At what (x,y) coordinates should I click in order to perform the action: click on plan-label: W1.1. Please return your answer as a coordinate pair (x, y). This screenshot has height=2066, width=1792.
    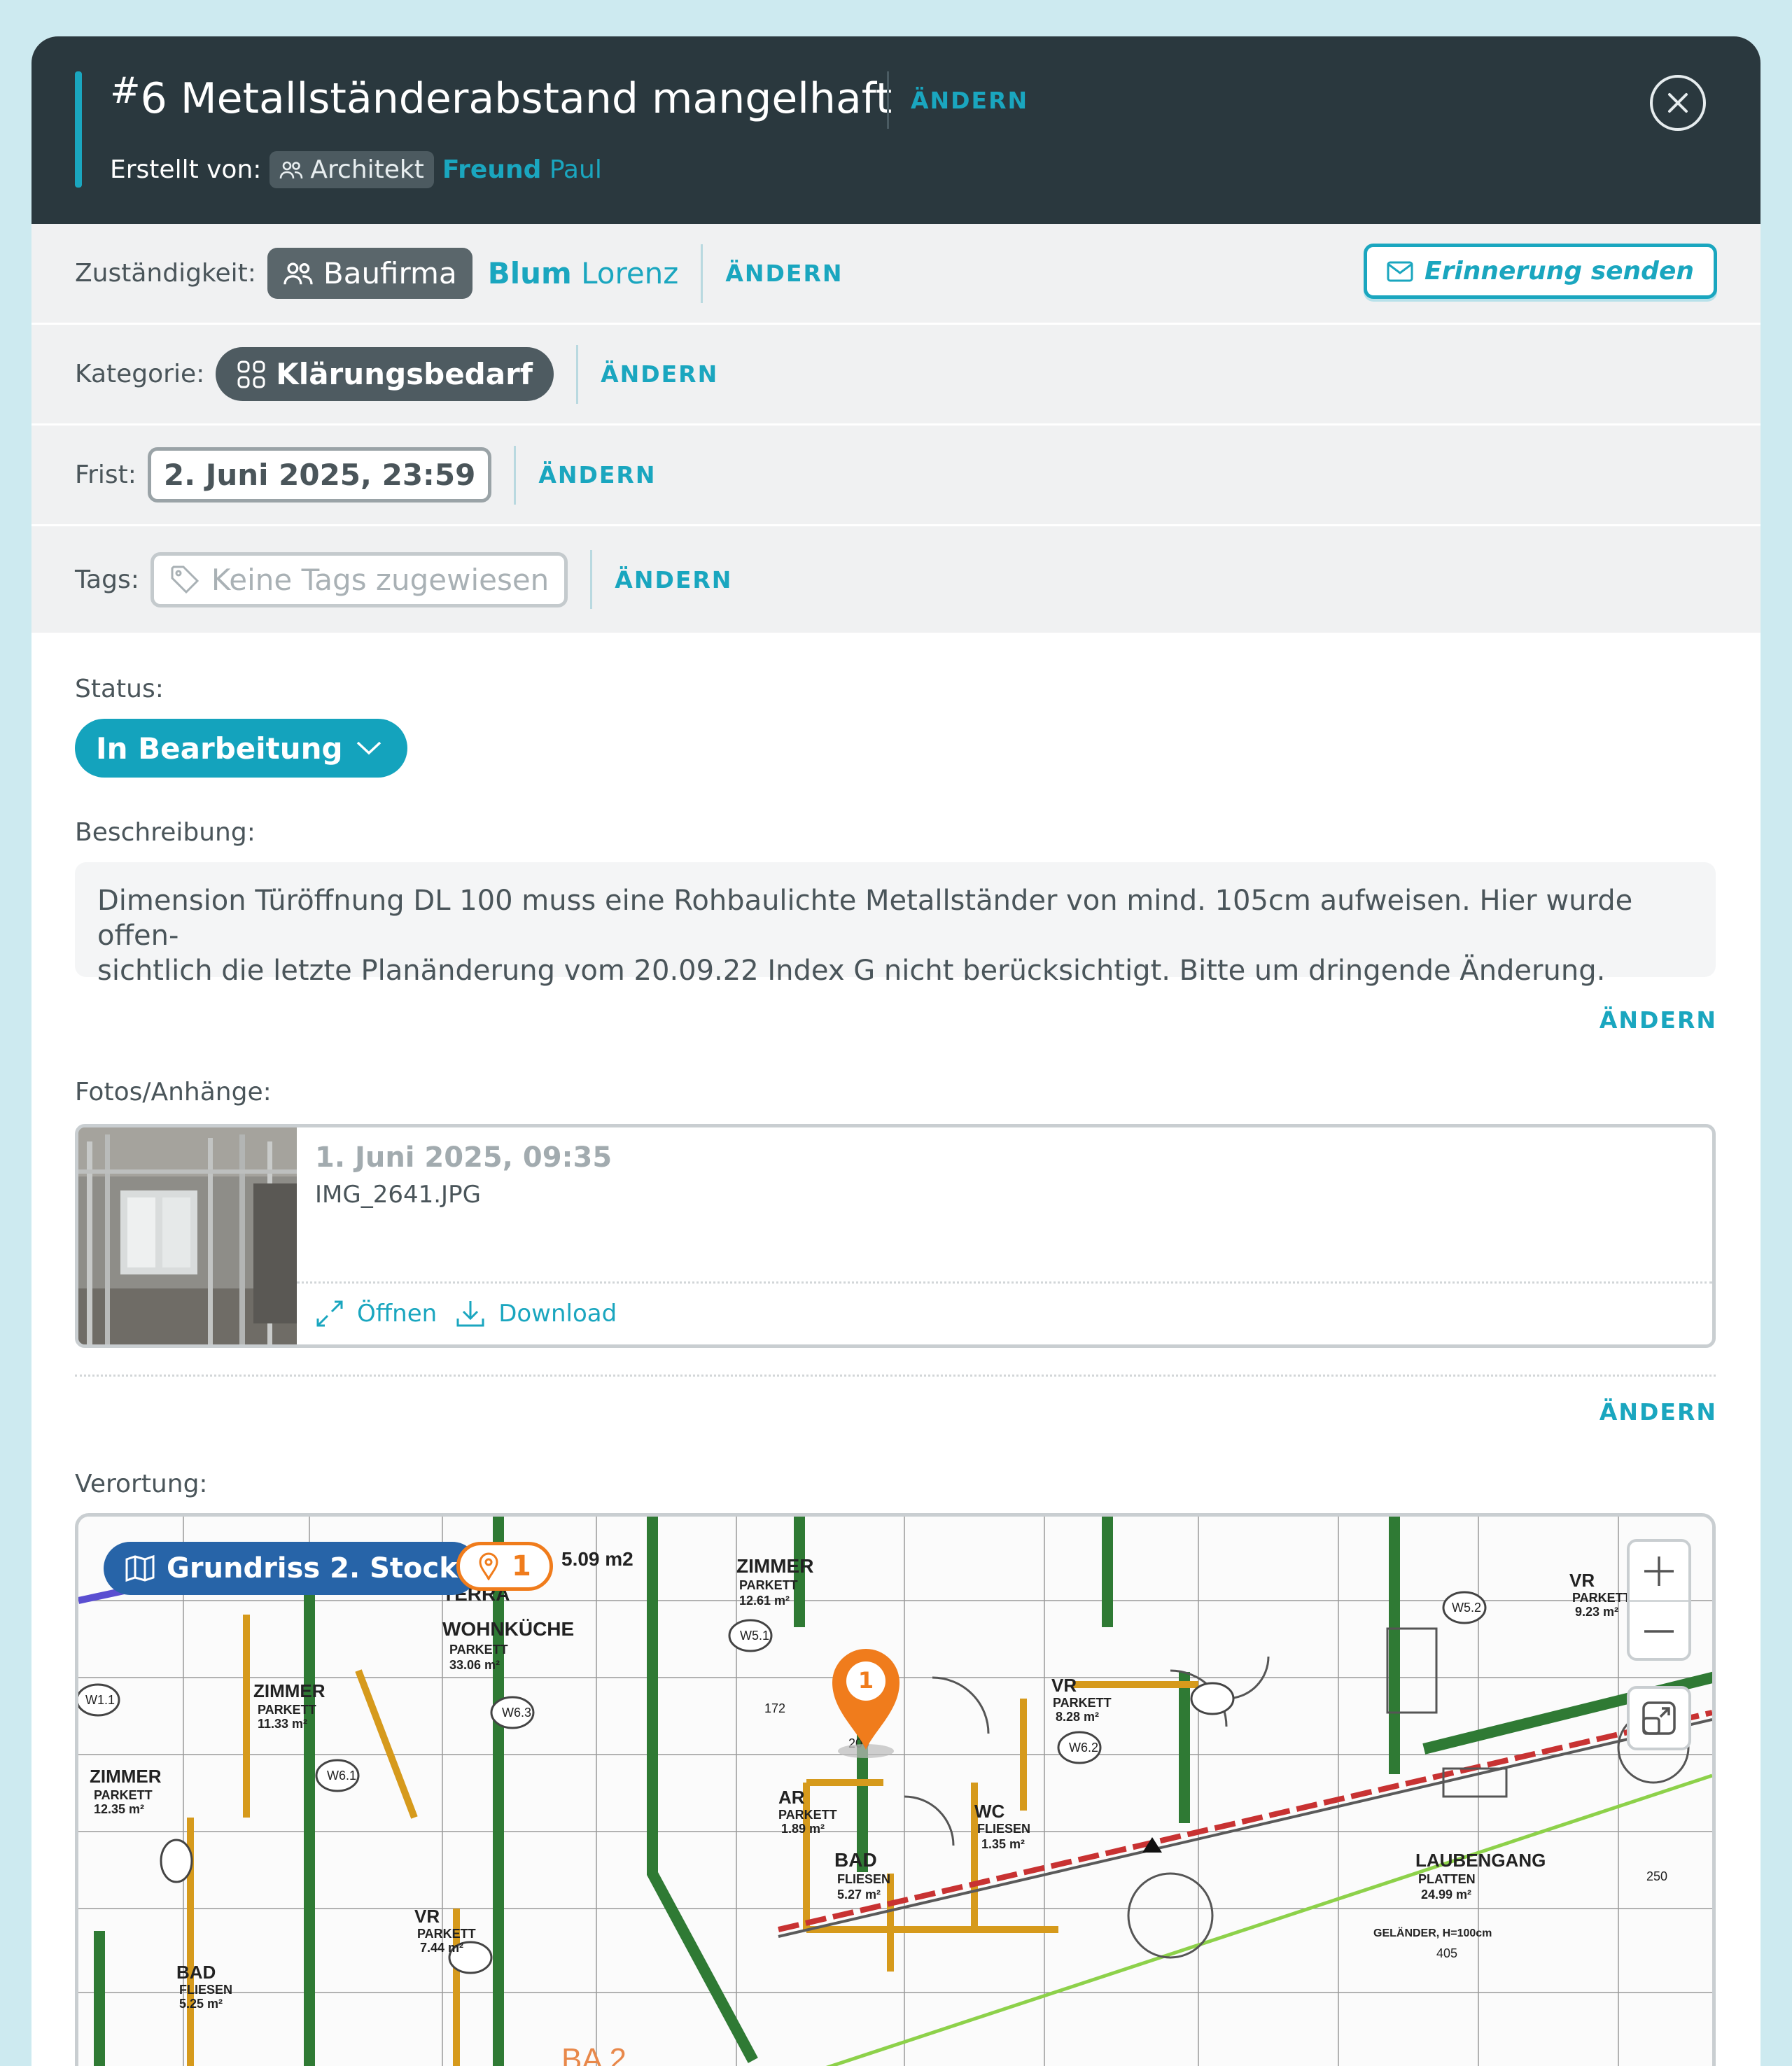
    Looking at the image, I should click on (100, 1700).